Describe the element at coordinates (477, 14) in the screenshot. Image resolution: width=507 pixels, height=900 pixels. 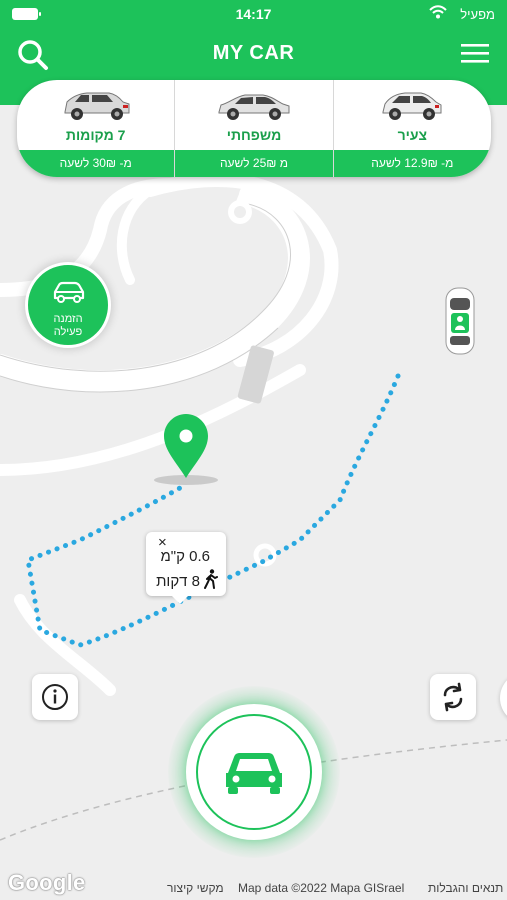
I see `carrier-name: מפעיל` at that location.